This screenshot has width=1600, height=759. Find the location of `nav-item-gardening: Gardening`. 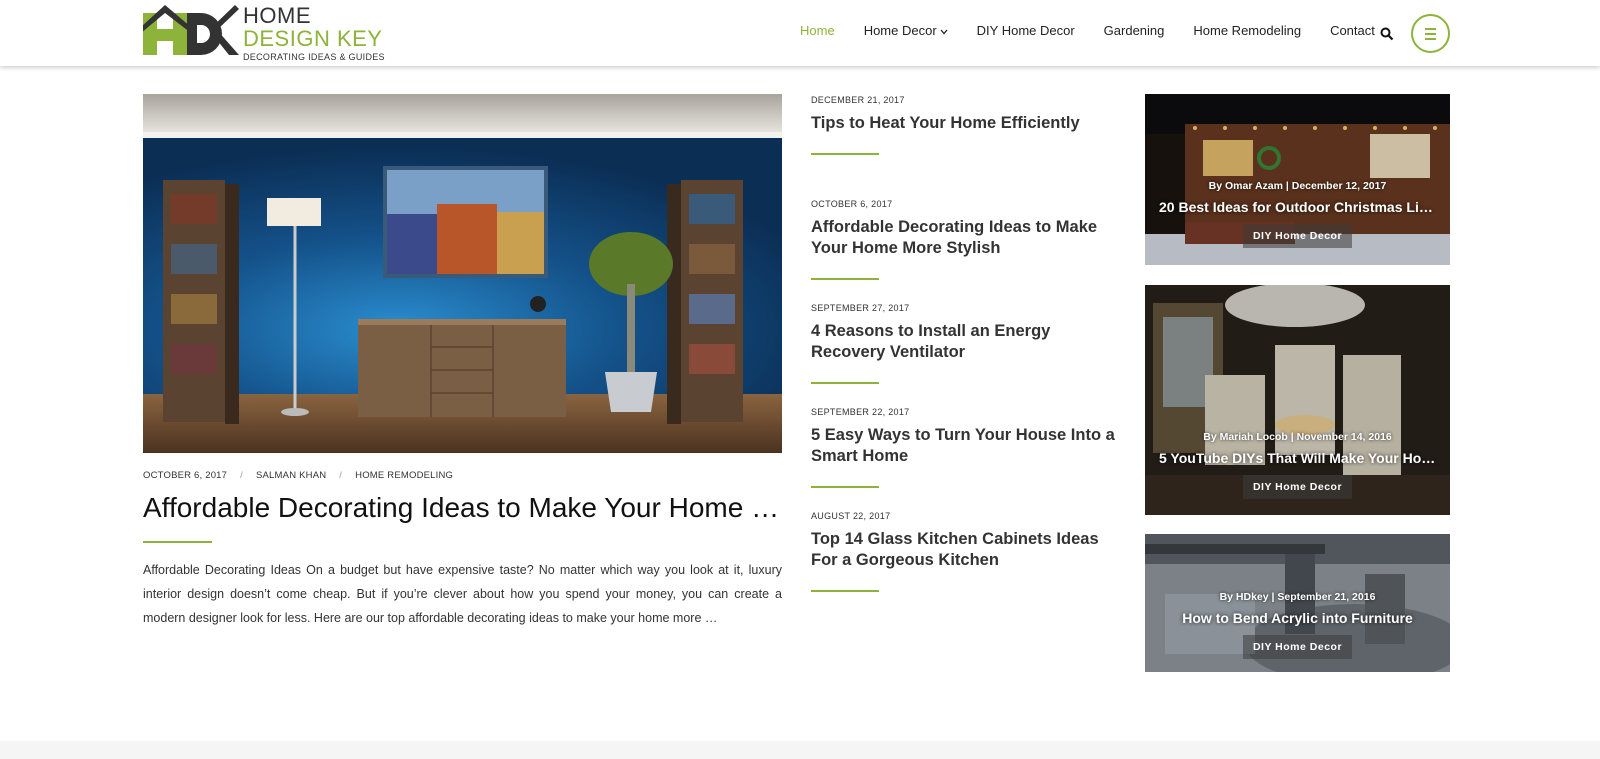

nav-item-gardening: Gardening is located at coordinates (1134, 30).